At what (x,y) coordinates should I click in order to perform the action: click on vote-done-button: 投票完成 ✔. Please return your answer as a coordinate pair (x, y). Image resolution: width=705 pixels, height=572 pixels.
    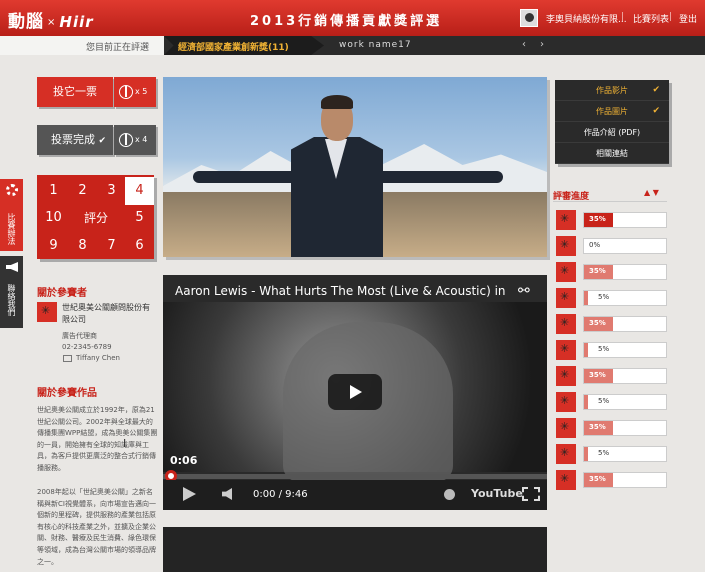
    Looking at the image, I should click on (75, 140).